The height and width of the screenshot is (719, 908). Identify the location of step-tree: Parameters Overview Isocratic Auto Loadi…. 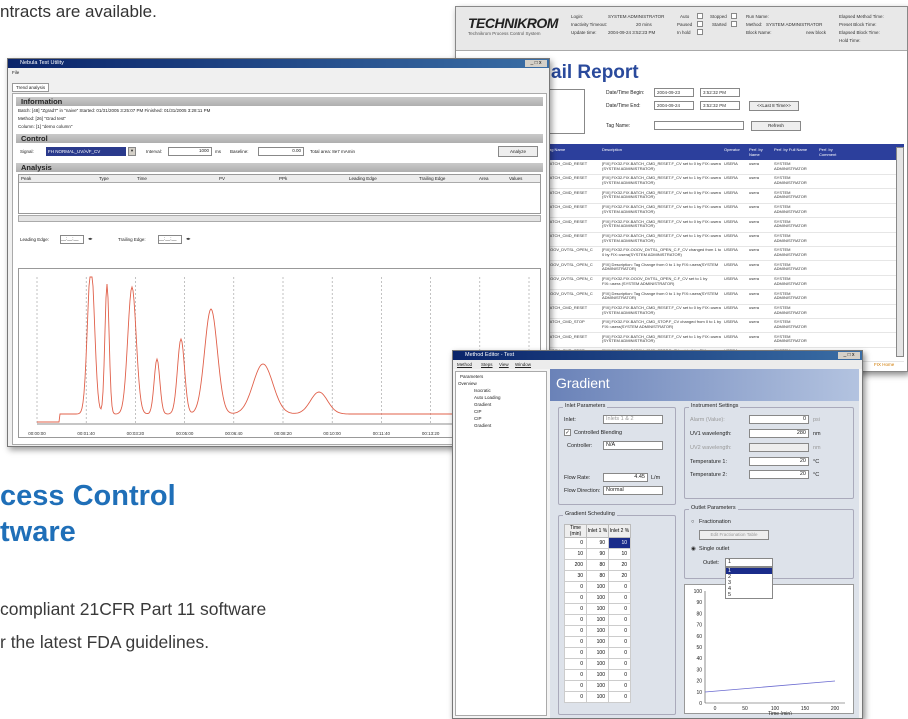
(501, 543).